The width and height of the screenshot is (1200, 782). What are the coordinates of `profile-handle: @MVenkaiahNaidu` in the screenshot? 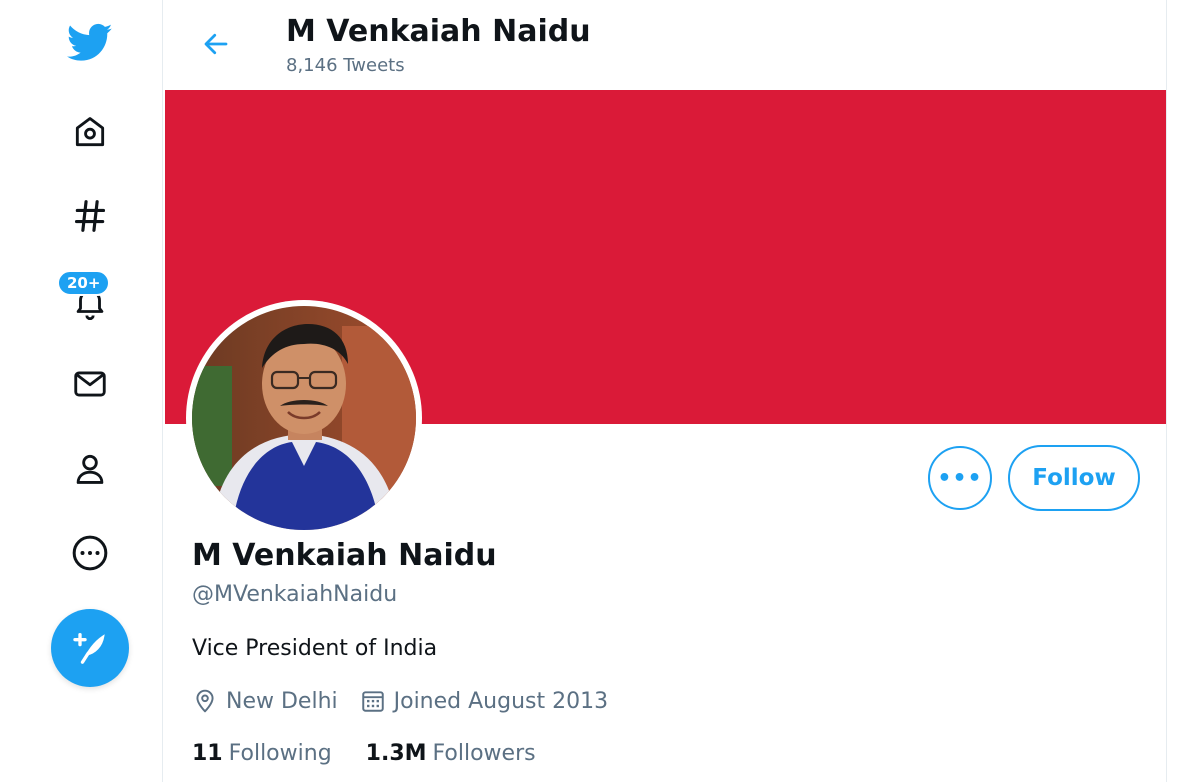 It's located at (295, 594).